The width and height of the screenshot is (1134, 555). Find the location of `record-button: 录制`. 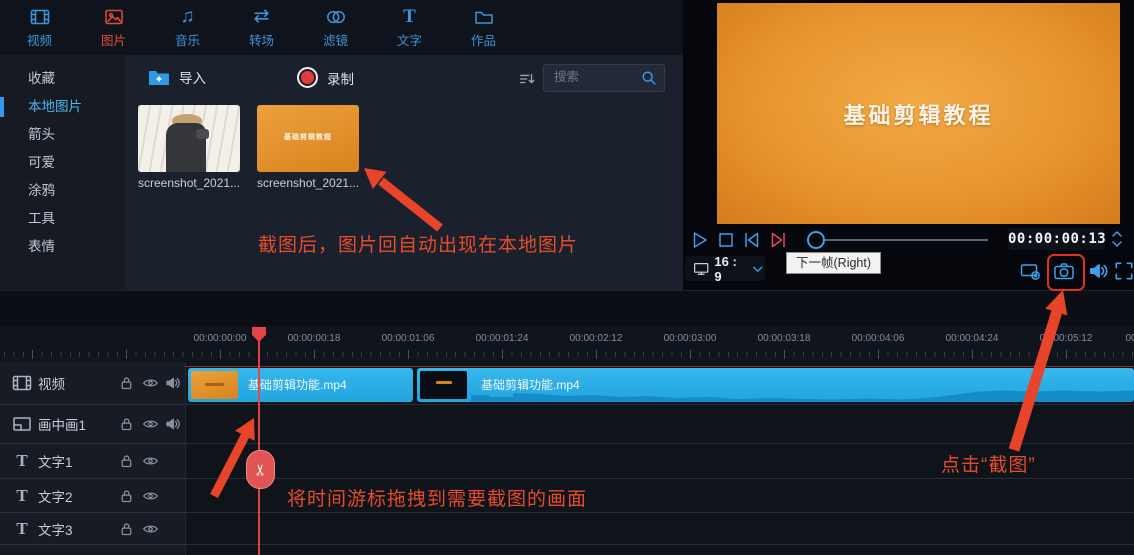

record-button: 录制 is located at coordinates (325, 77).